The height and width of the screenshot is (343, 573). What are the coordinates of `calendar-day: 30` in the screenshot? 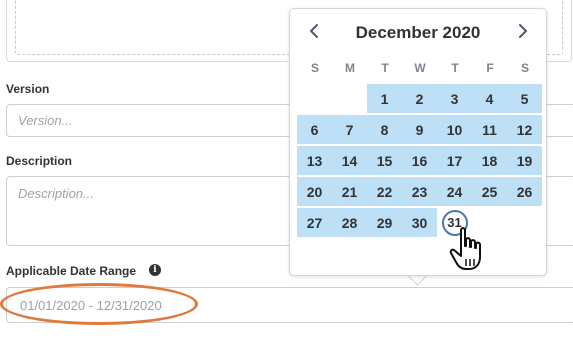 It's located at (419, 222).